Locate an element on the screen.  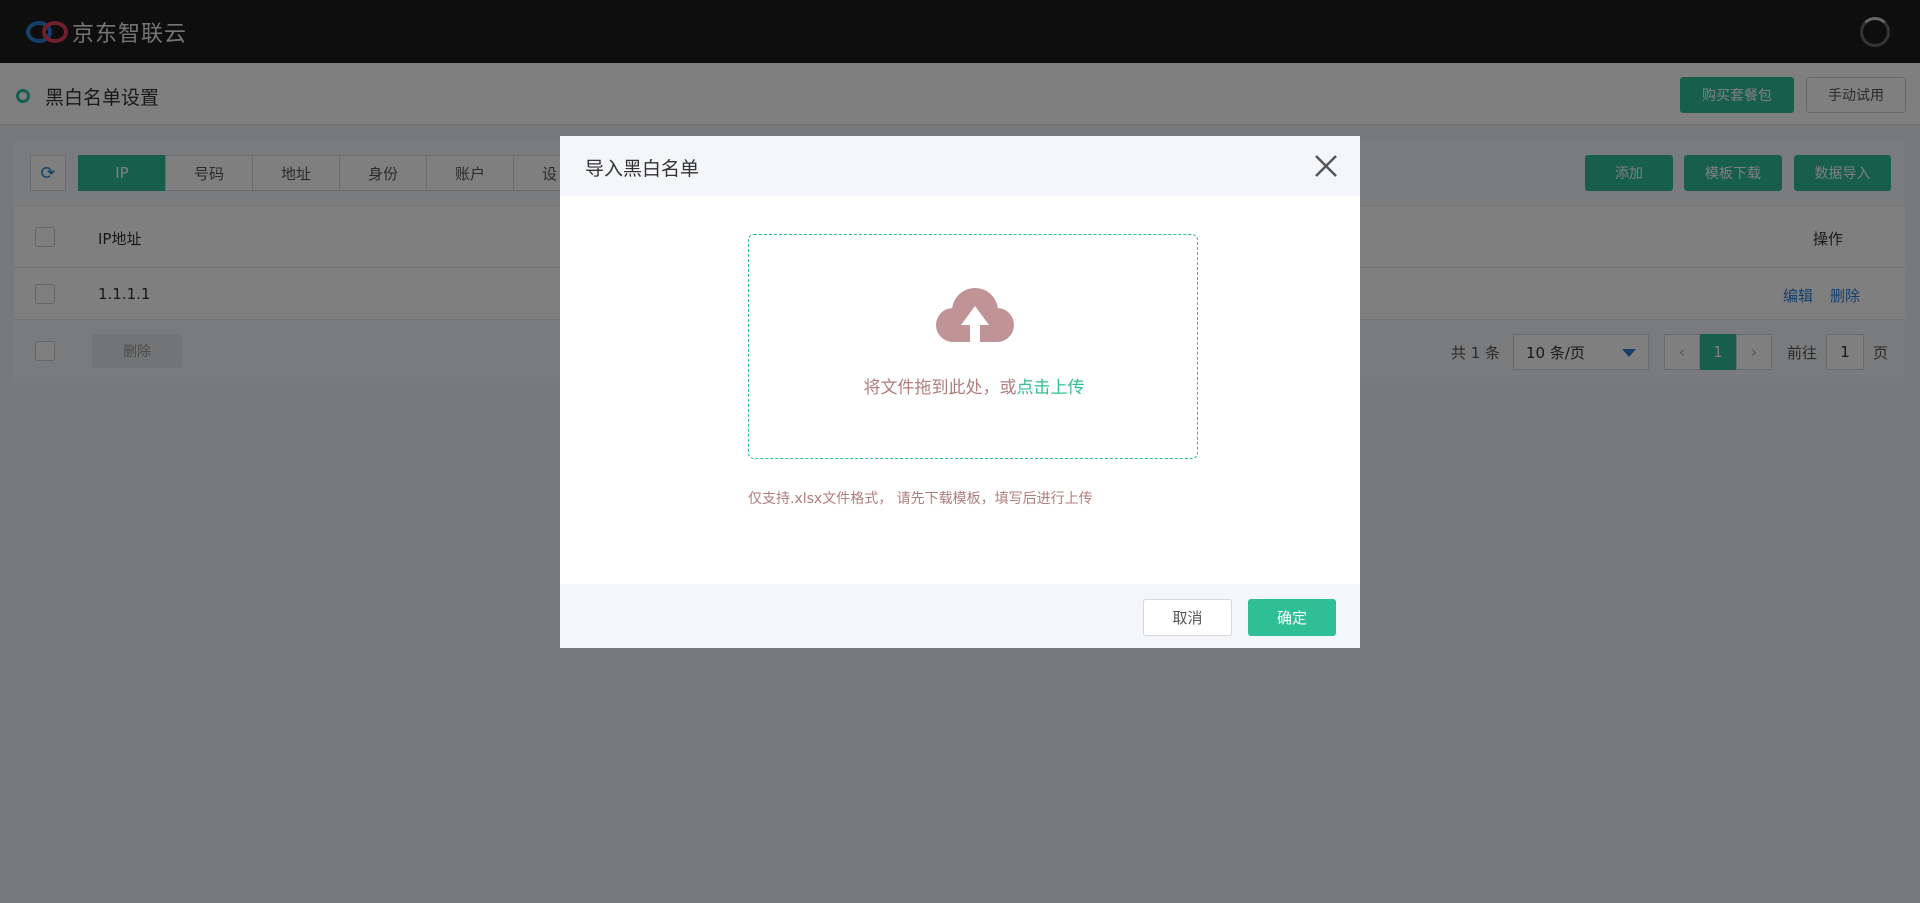
upload-dropzone: 将文件拖到此处，或点击上传 is located at coordinates (973, 346).